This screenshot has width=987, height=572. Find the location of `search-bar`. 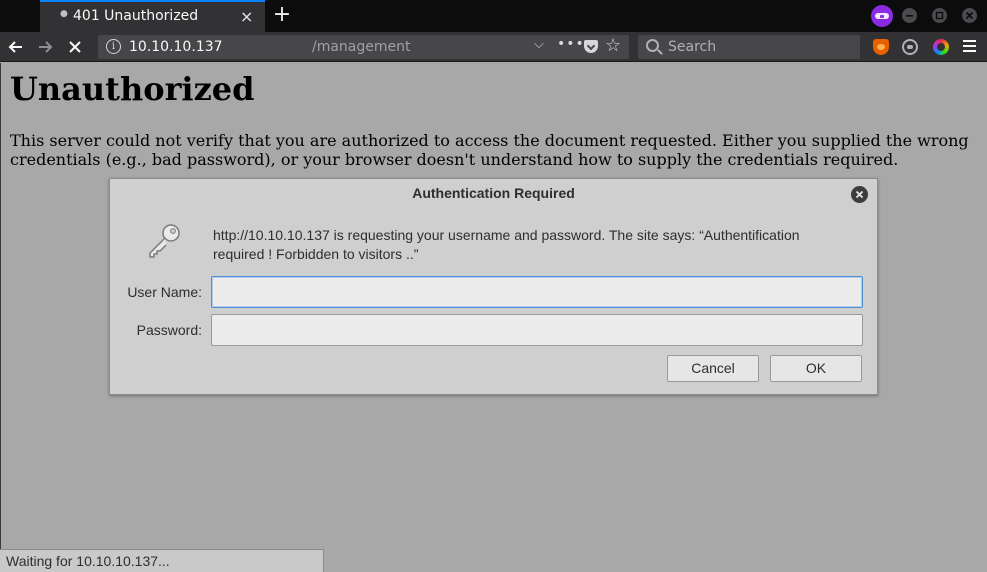

search-bar is located at coordinates (749, 47).